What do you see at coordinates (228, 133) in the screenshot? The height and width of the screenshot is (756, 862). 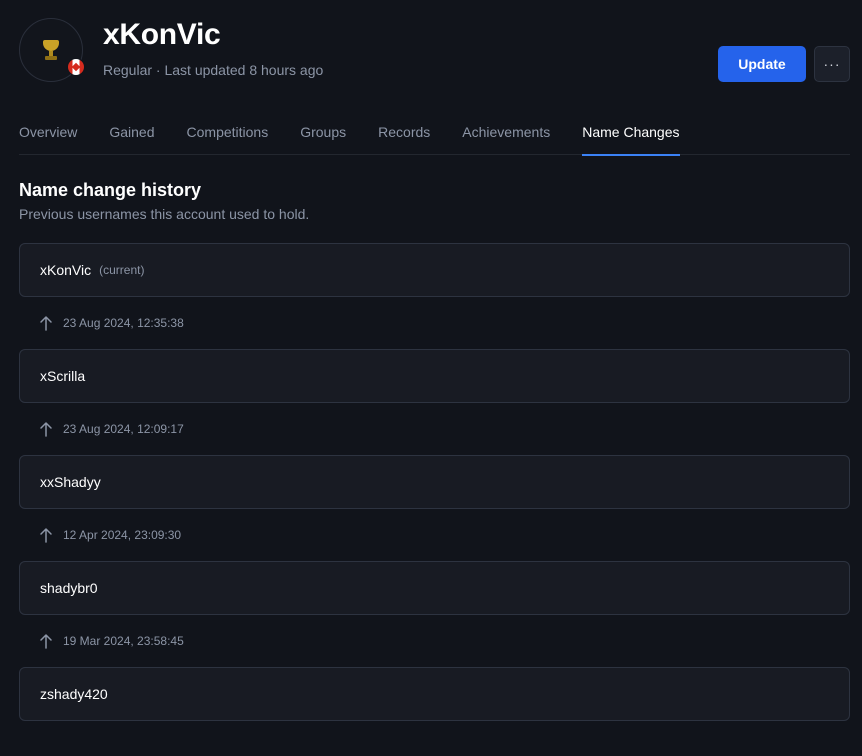 I see `tab-competitions: Competitions` at bounding box center [228, 133].